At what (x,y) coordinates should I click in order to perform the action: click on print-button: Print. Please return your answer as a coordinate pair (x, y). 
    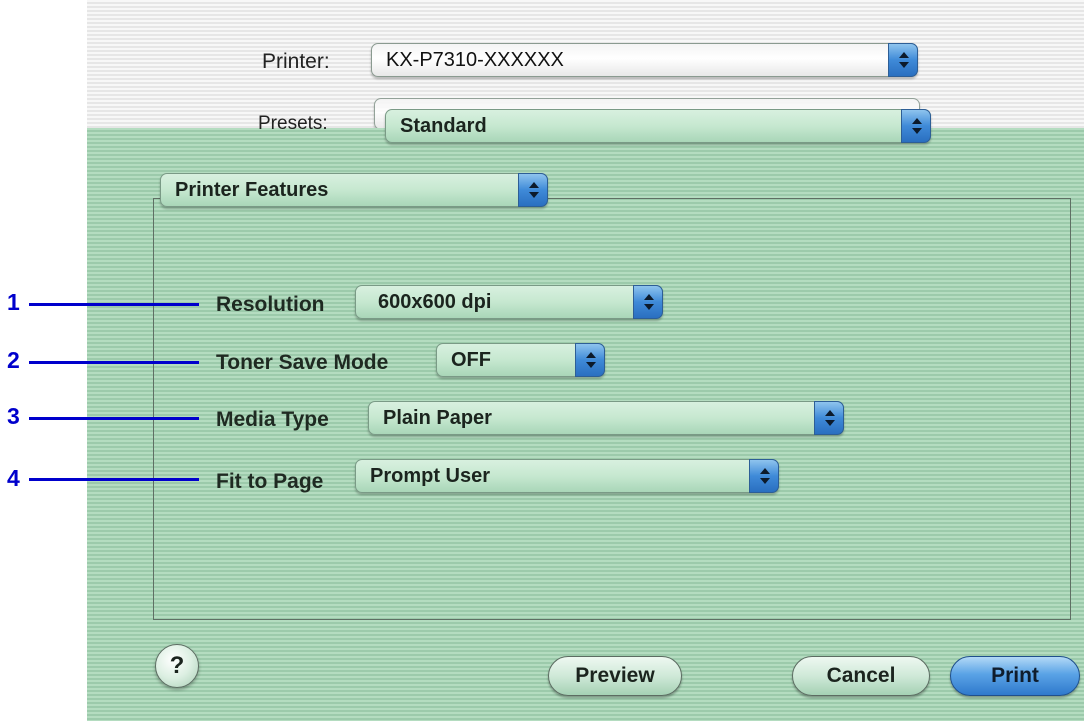
    Looking at the image, I should click on (1015, 676).